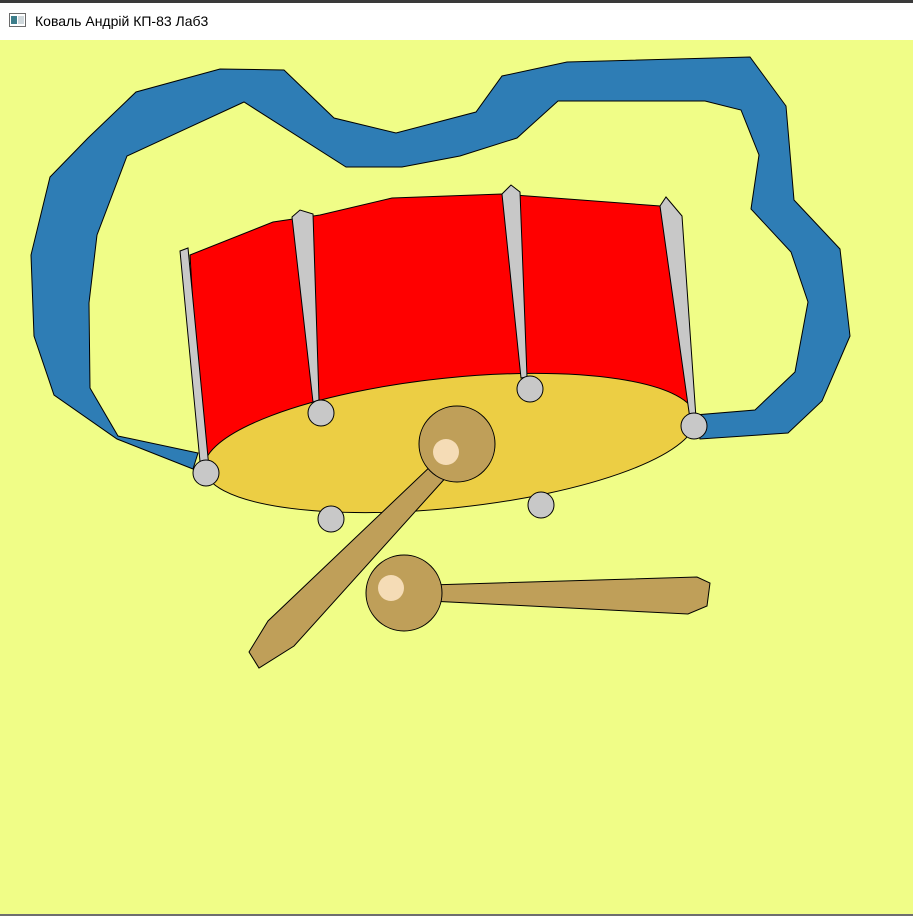  Describe the element at coordinates (456, 21) in the screenshot. I see `title-bar: Коваль Андрій КП-83 Лаб3` at that location.